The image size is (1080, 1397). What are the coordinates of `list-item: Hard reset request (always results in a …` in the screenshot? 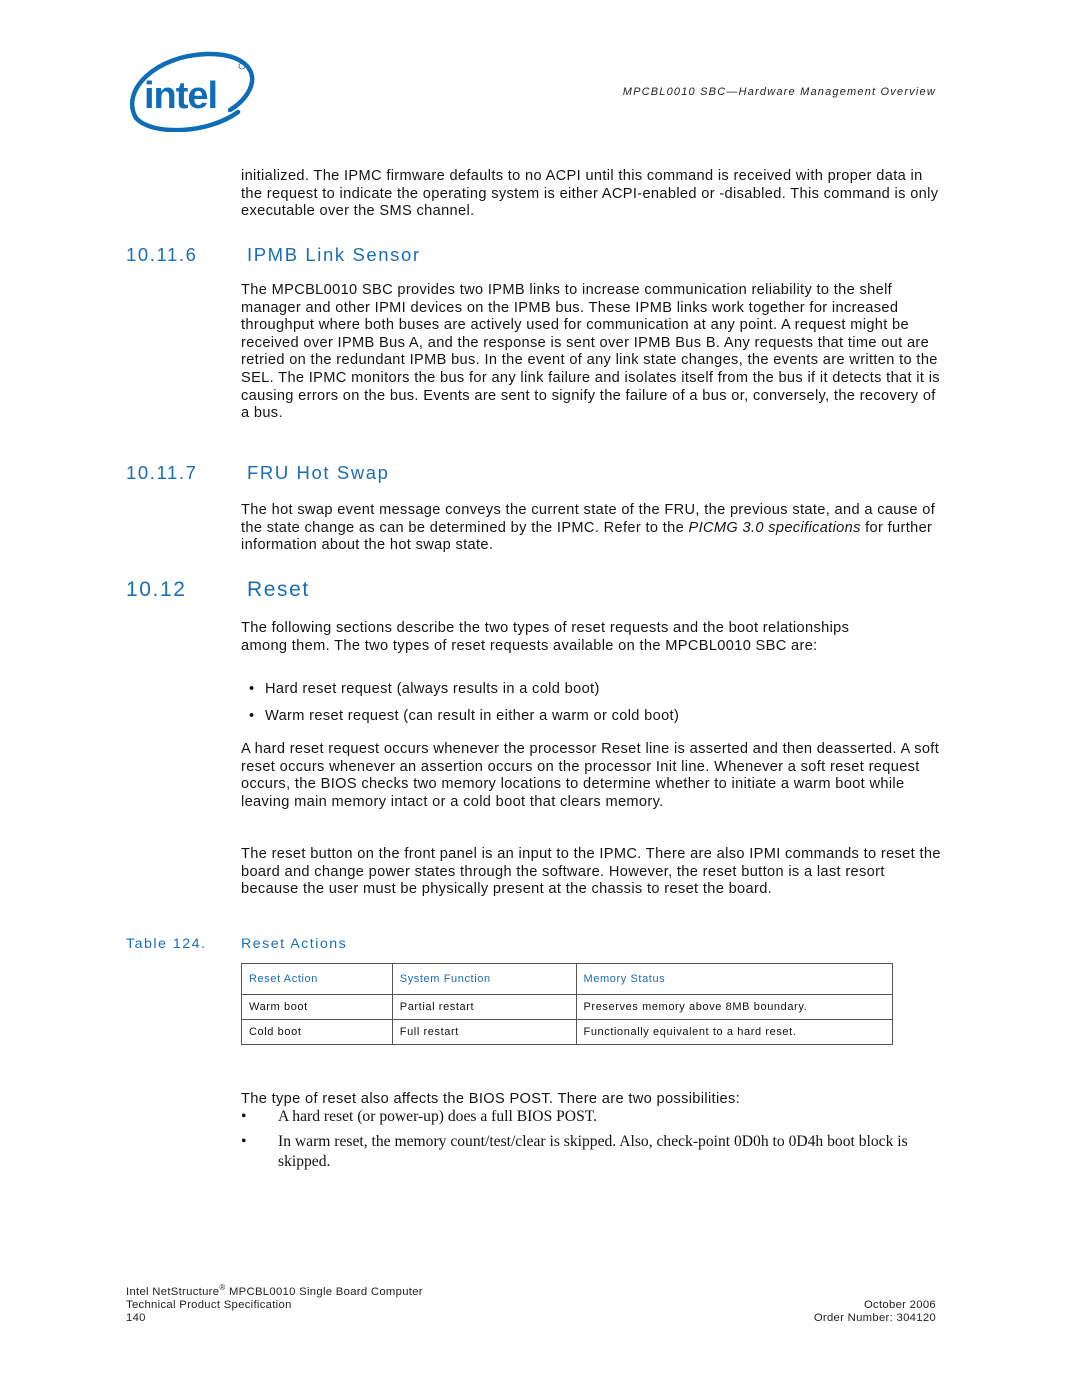 It's located at (585, 690).